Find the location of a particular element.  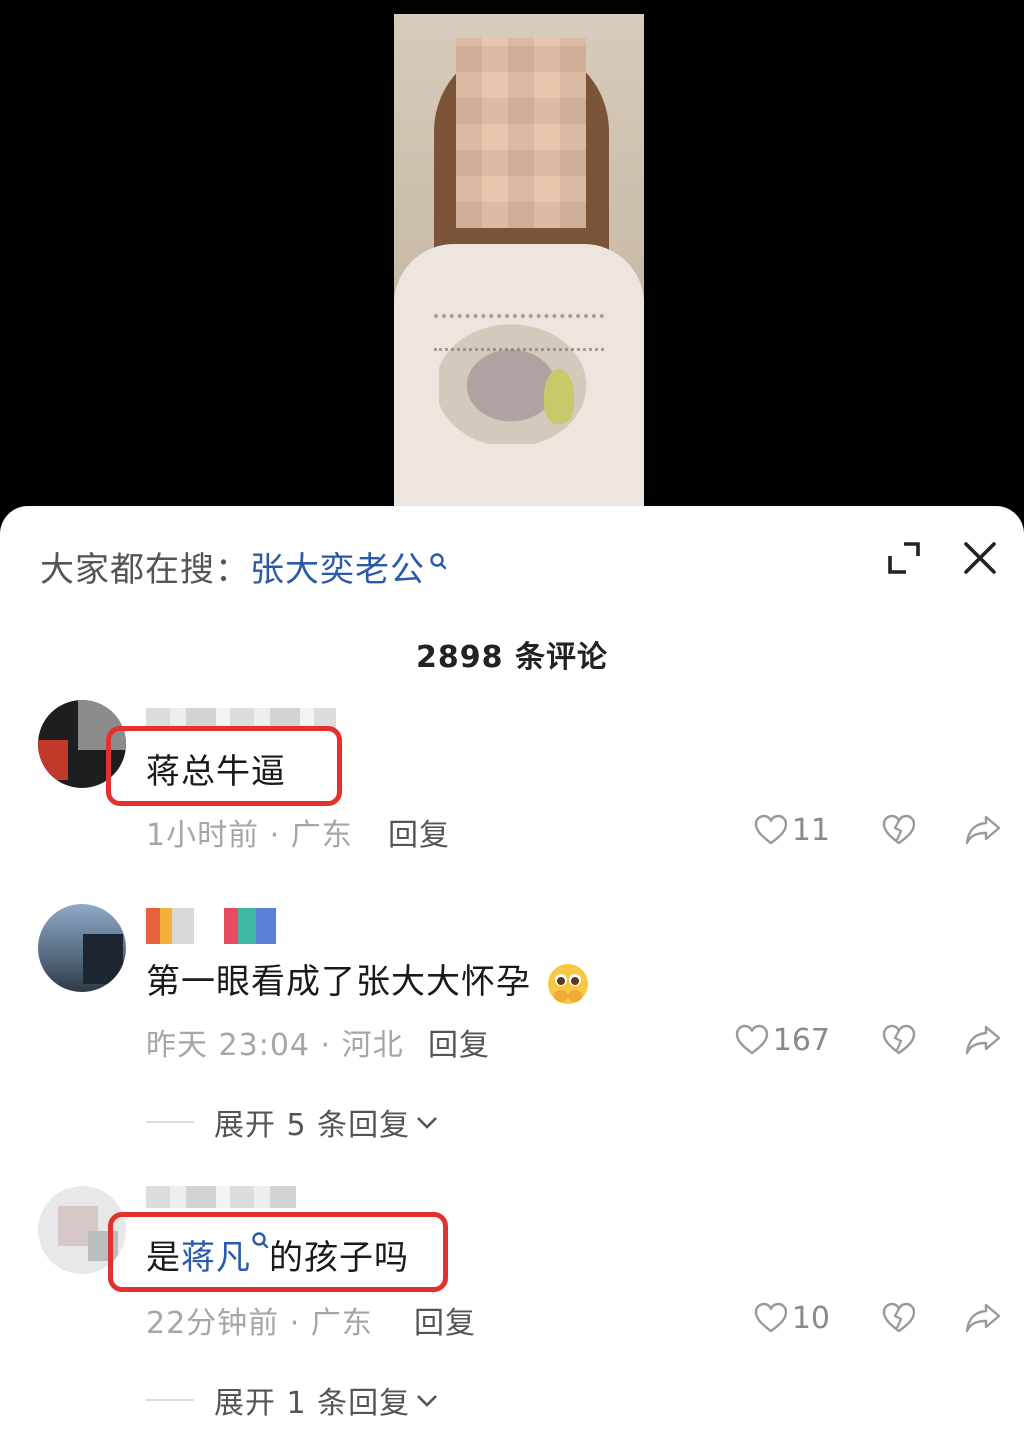

like-button: 10 is located at coordinates (792, 1318).